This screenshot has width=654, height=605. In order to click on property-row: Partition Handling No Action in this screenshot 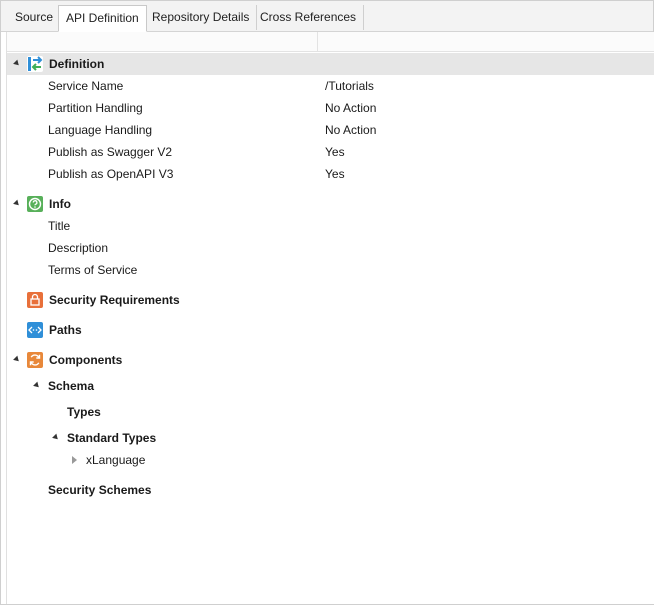, I will do `click(330, 108)`.